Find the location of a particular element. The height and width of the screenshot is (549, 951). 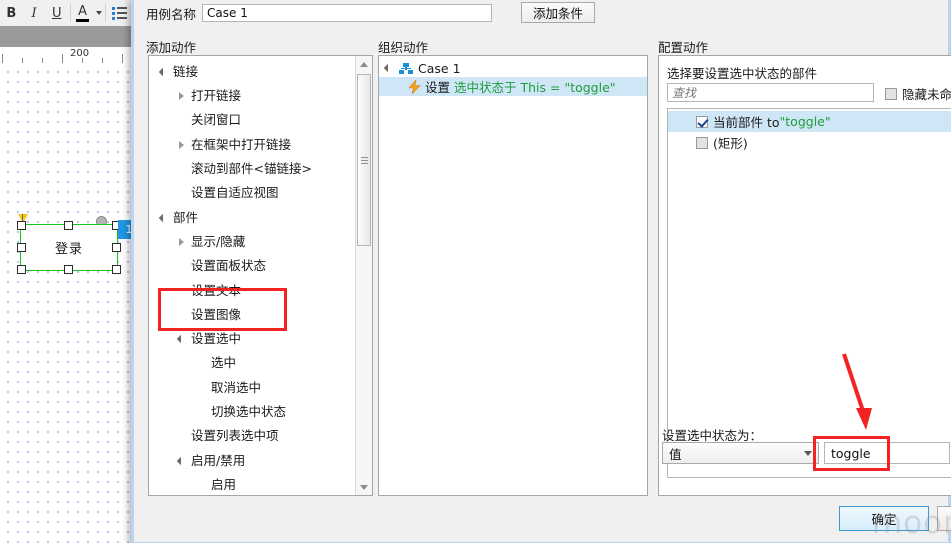

case-name-input is located at coordinates (347, 13).